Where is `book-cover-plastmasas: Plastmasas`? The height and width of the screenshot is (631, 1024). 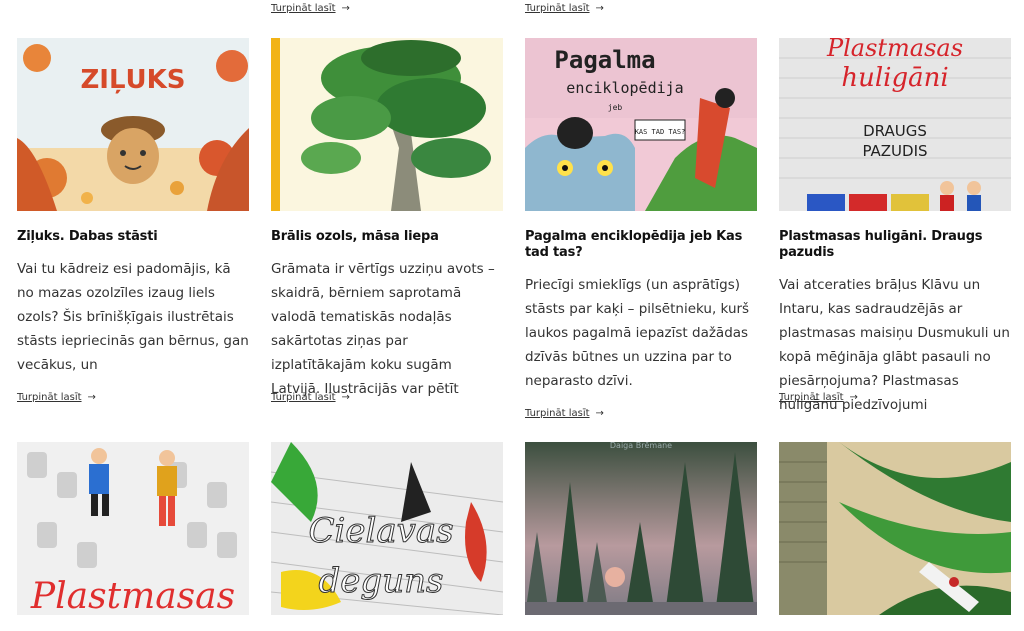 book-cover-plastmasas: Plastmasas is located at coordinates (133, 528).